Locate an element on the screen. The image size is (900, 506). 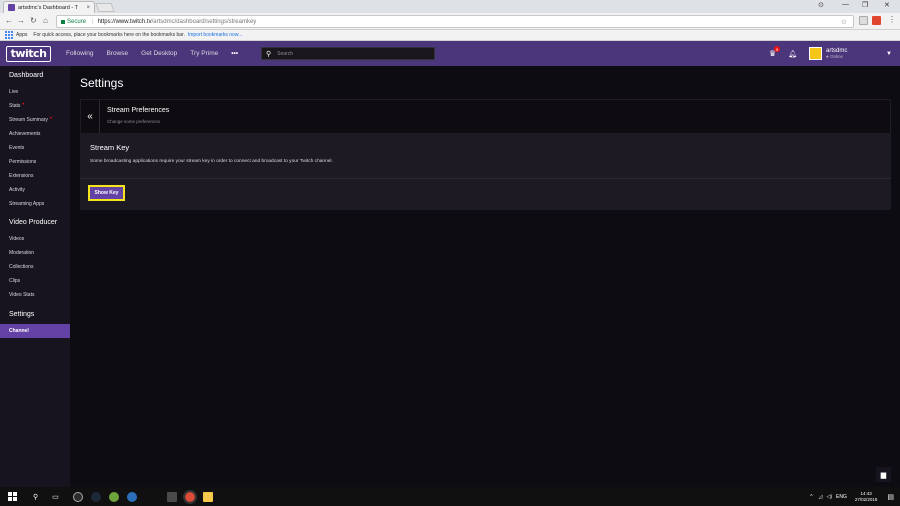
whisper-chat-icon: ▆ is located at coordinates (883, 474).